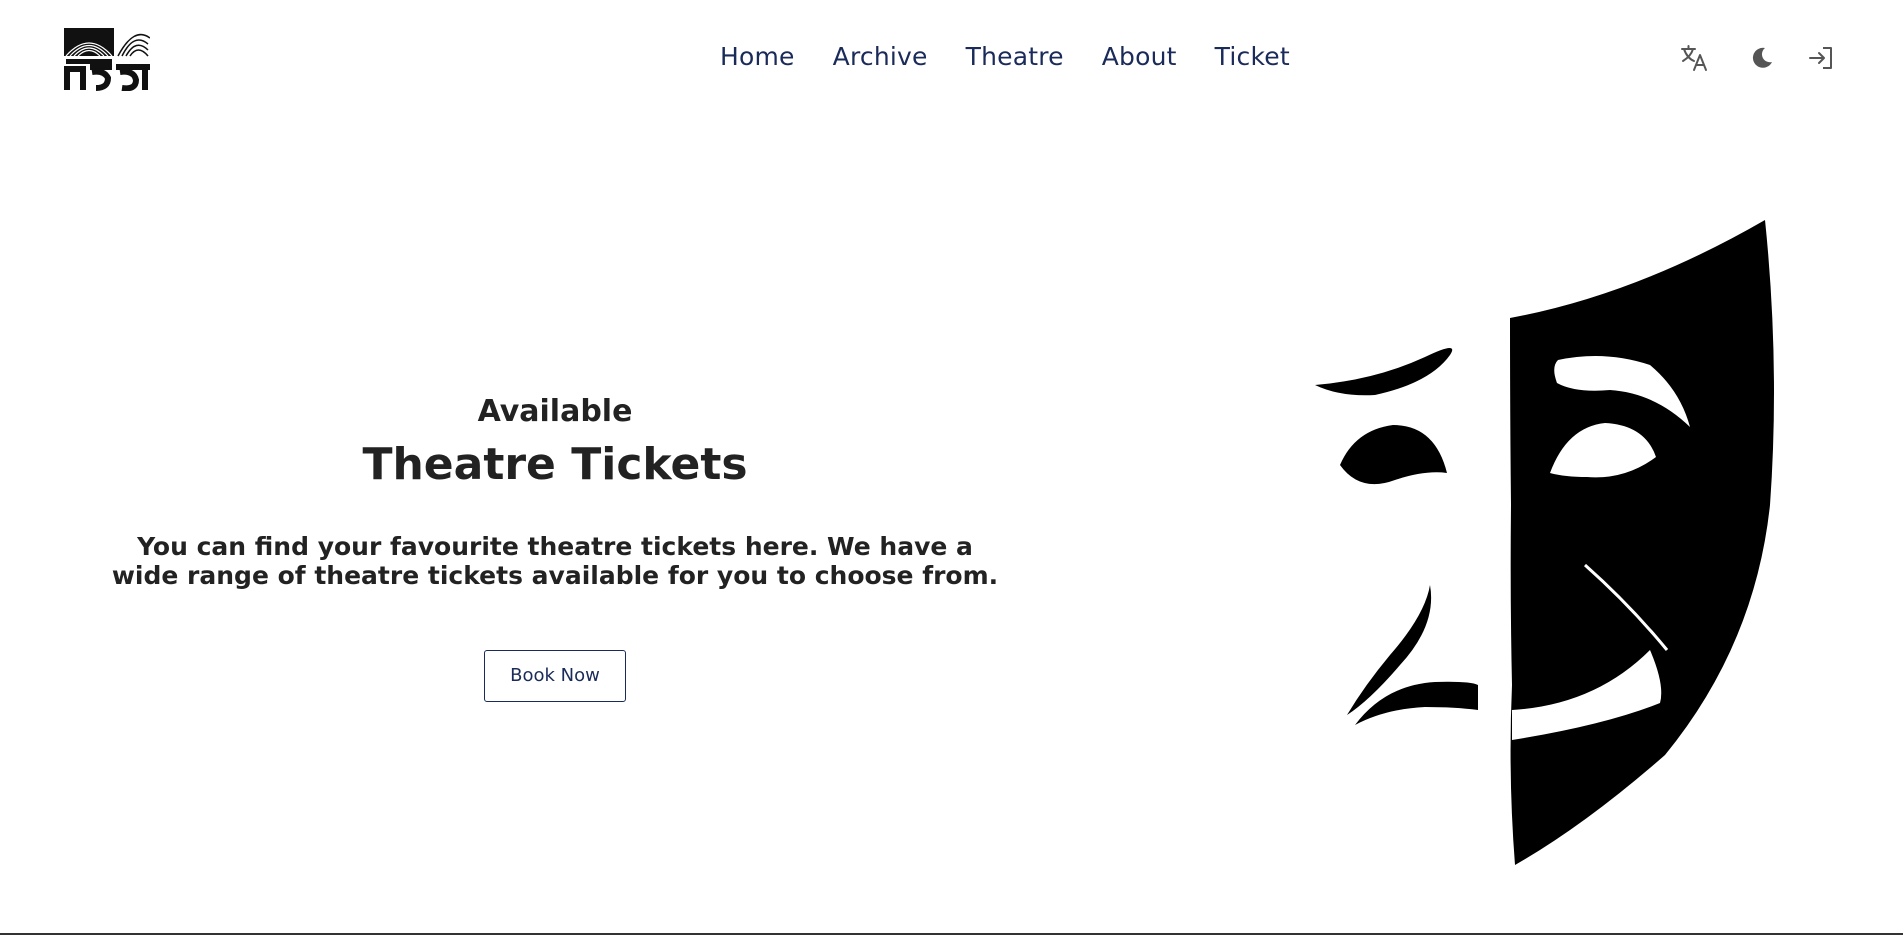 The image size is (1903, 935). I want to click on natok-logo-icon, so click(107, 59).